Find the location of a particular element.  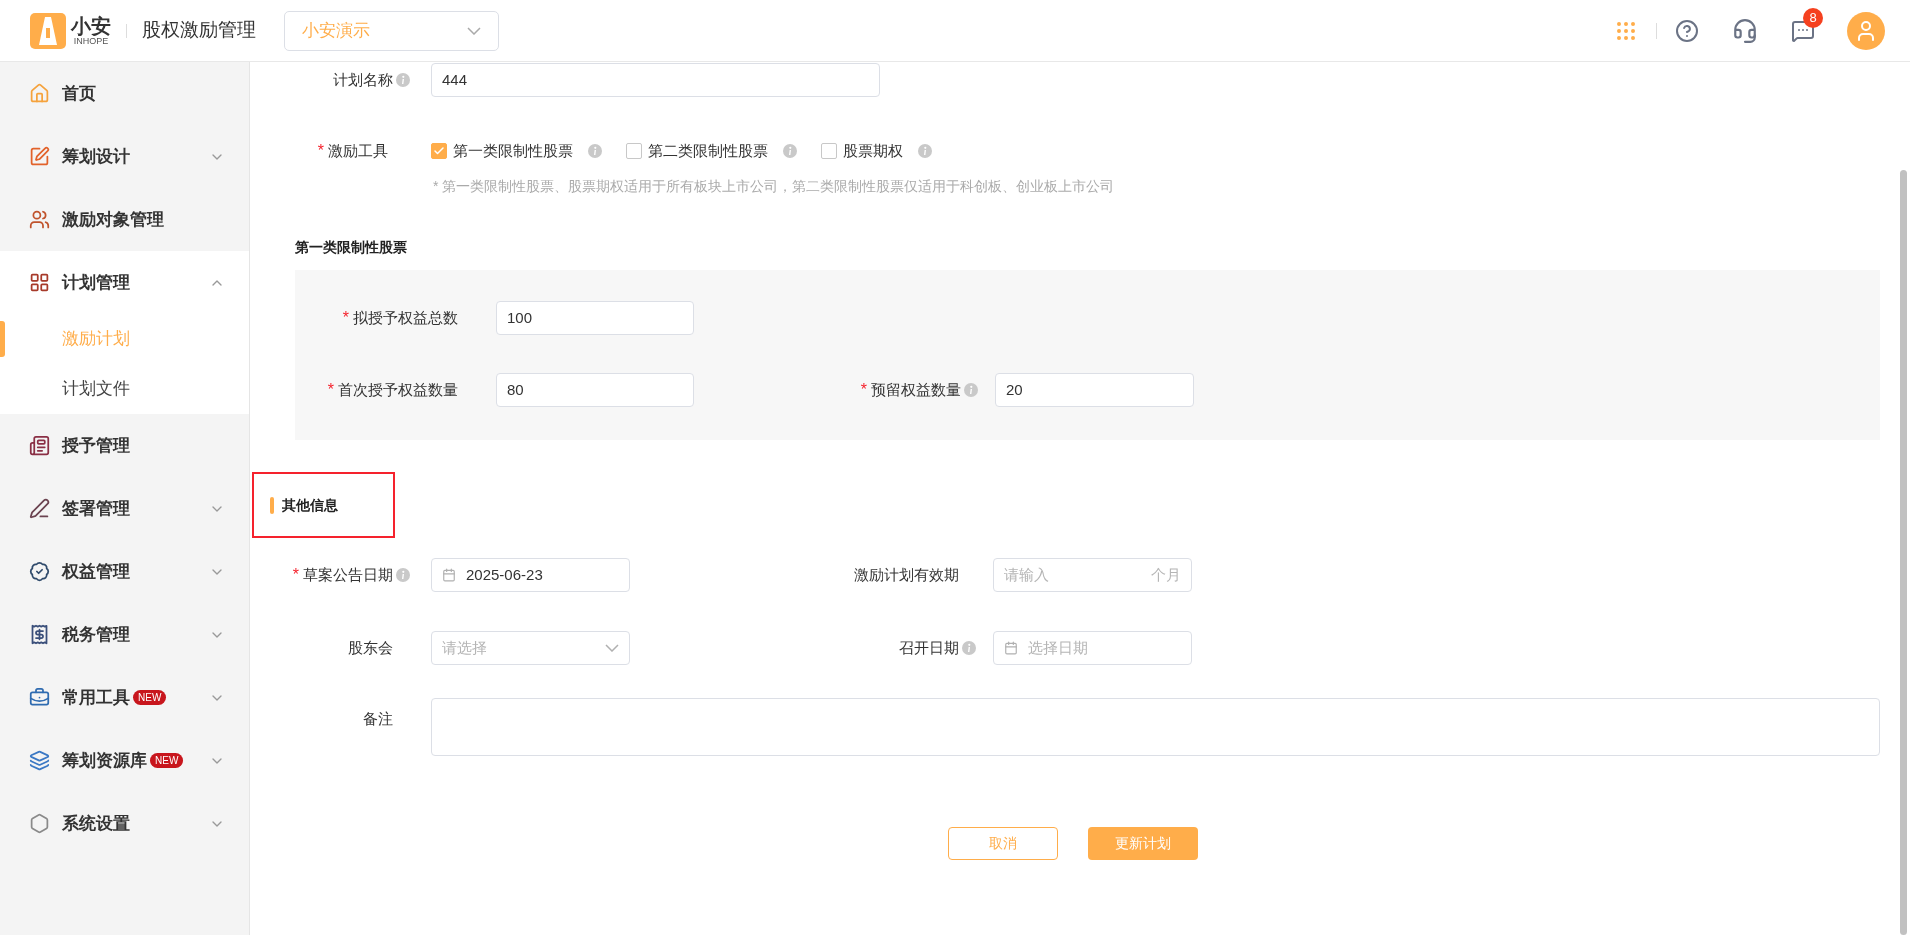

logo-text: 小安 is located at coordinates (91, 25).